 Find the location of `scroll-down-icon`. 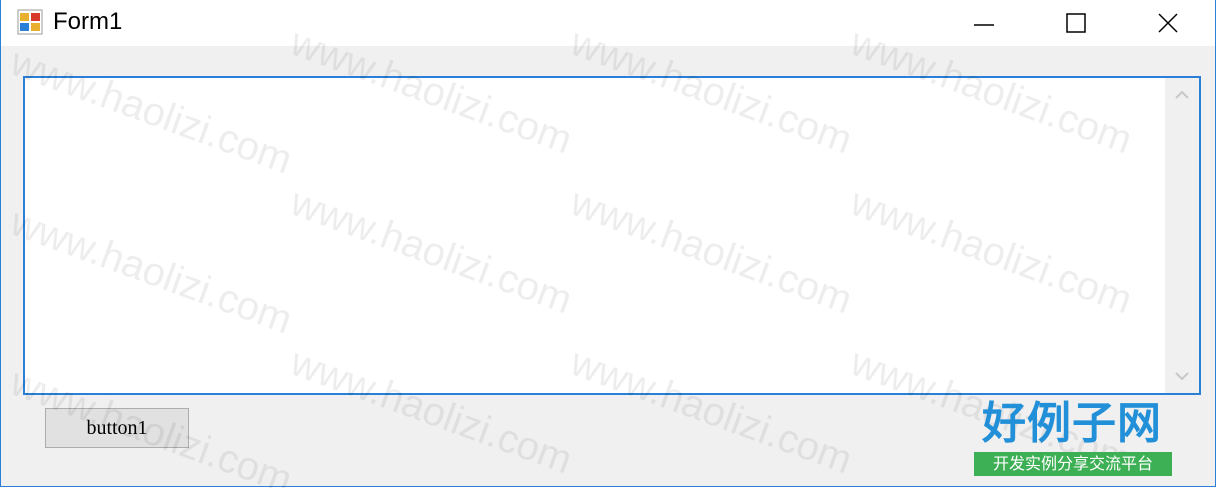

scroll-down-icon is located at coordinates (1182, 376).